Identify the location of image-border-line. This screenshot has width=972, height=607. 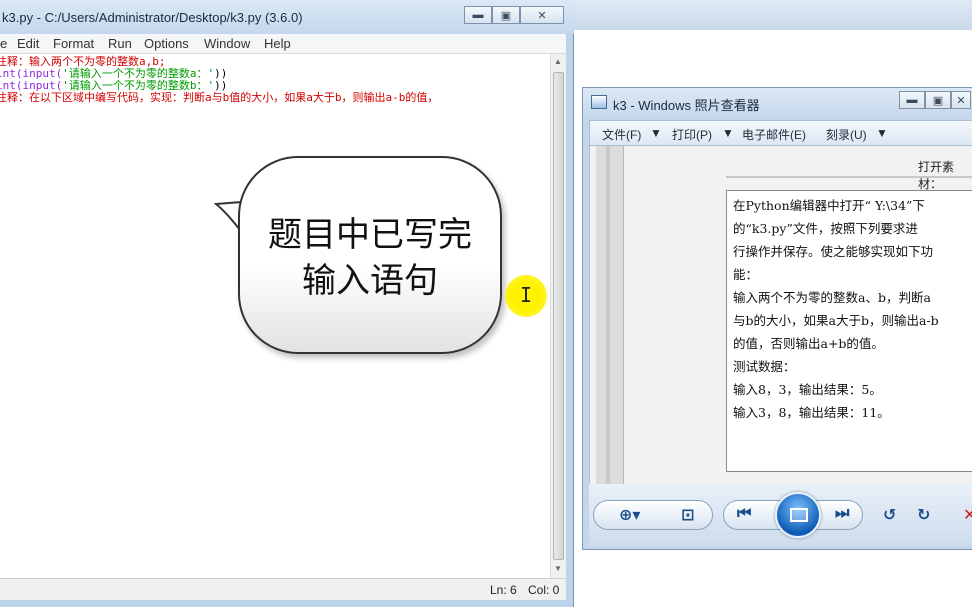
(608, 315).